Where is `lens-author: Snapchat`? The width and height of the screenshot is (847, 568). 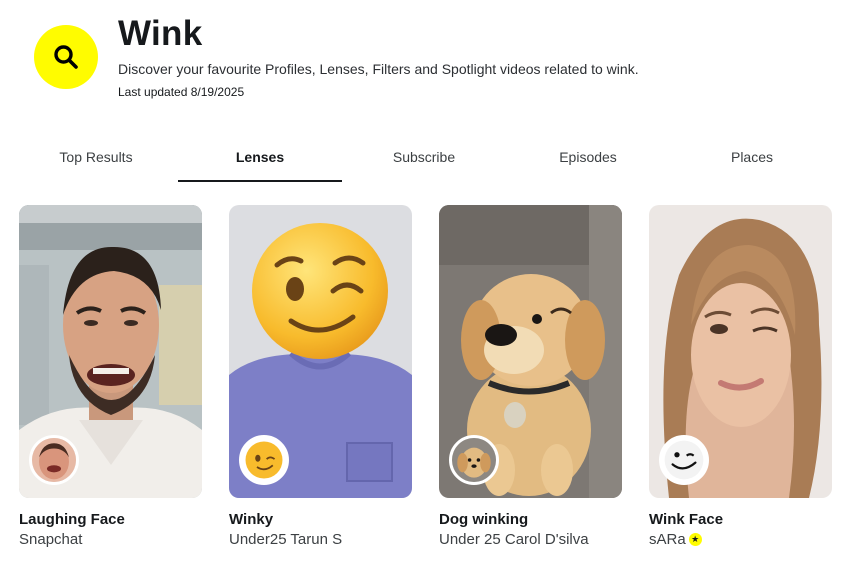
lens-author: Snapchat is located at coordinates (110, 539).